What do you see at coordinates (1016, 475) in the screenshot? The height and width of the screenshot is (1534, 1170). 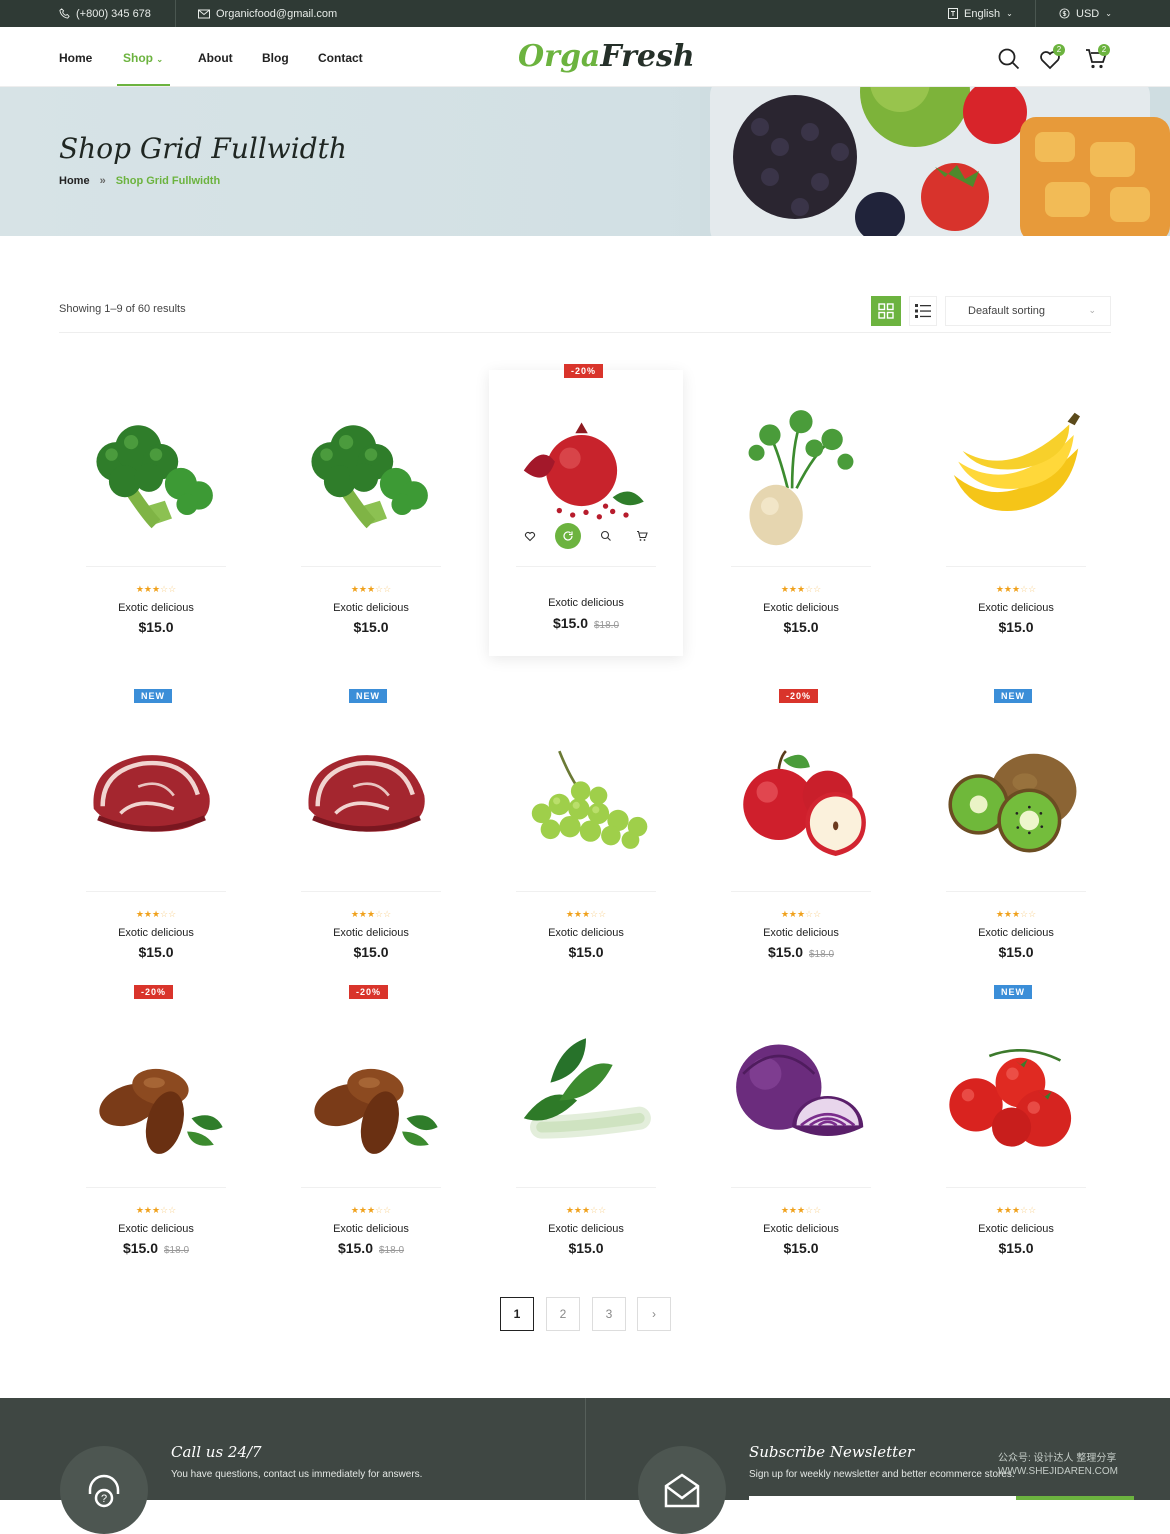 I see `product-image-banana` at bounding box center [1016, 475].